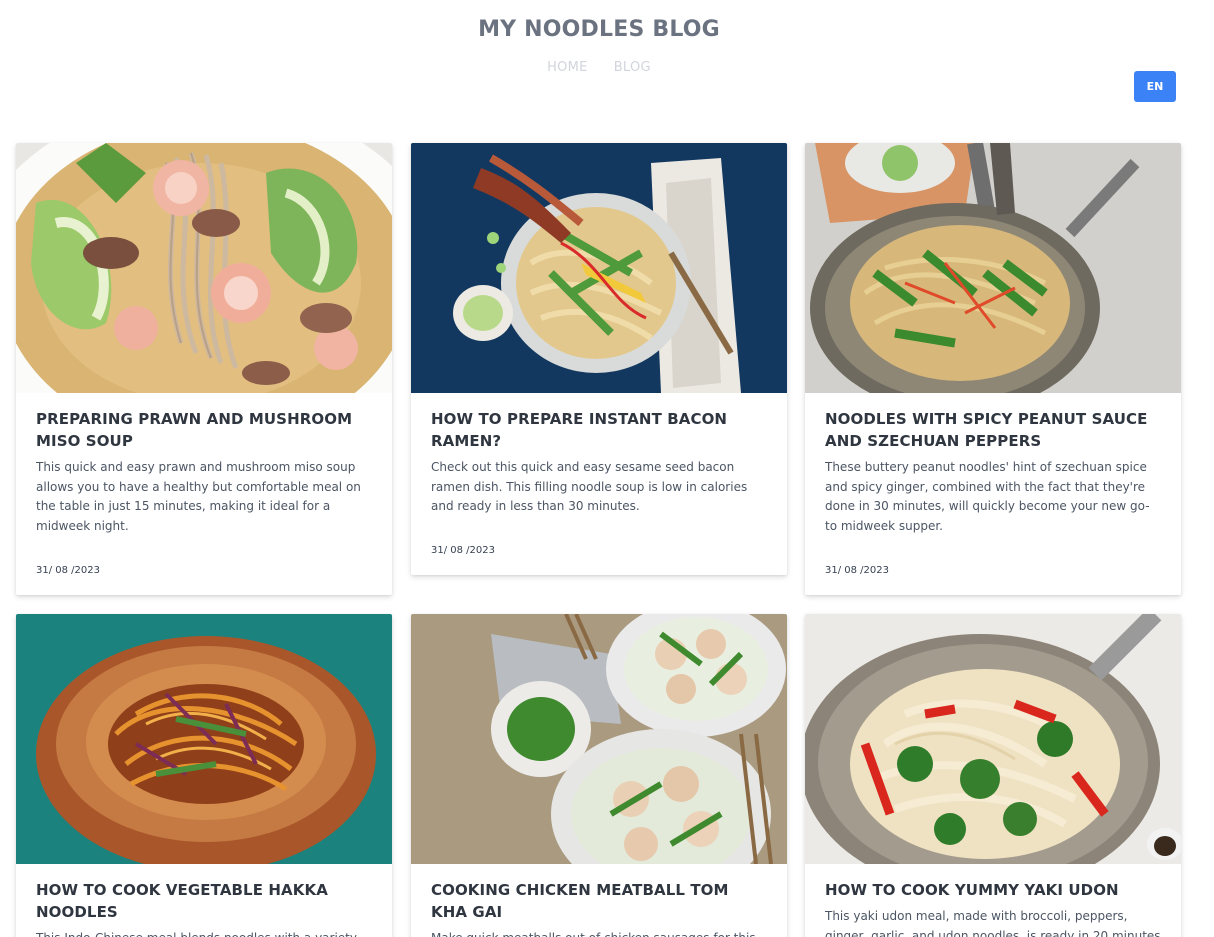  I want to click on prawn-miso-soup-image, so click(204, 268).